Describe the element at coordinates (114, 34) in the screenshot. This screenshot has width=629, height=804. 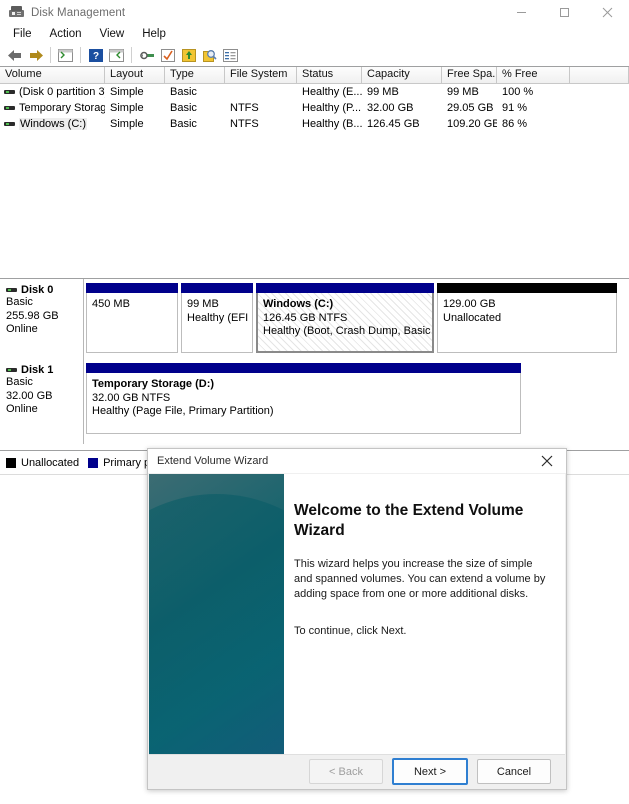
I see `menu-item-view: View` at that location.